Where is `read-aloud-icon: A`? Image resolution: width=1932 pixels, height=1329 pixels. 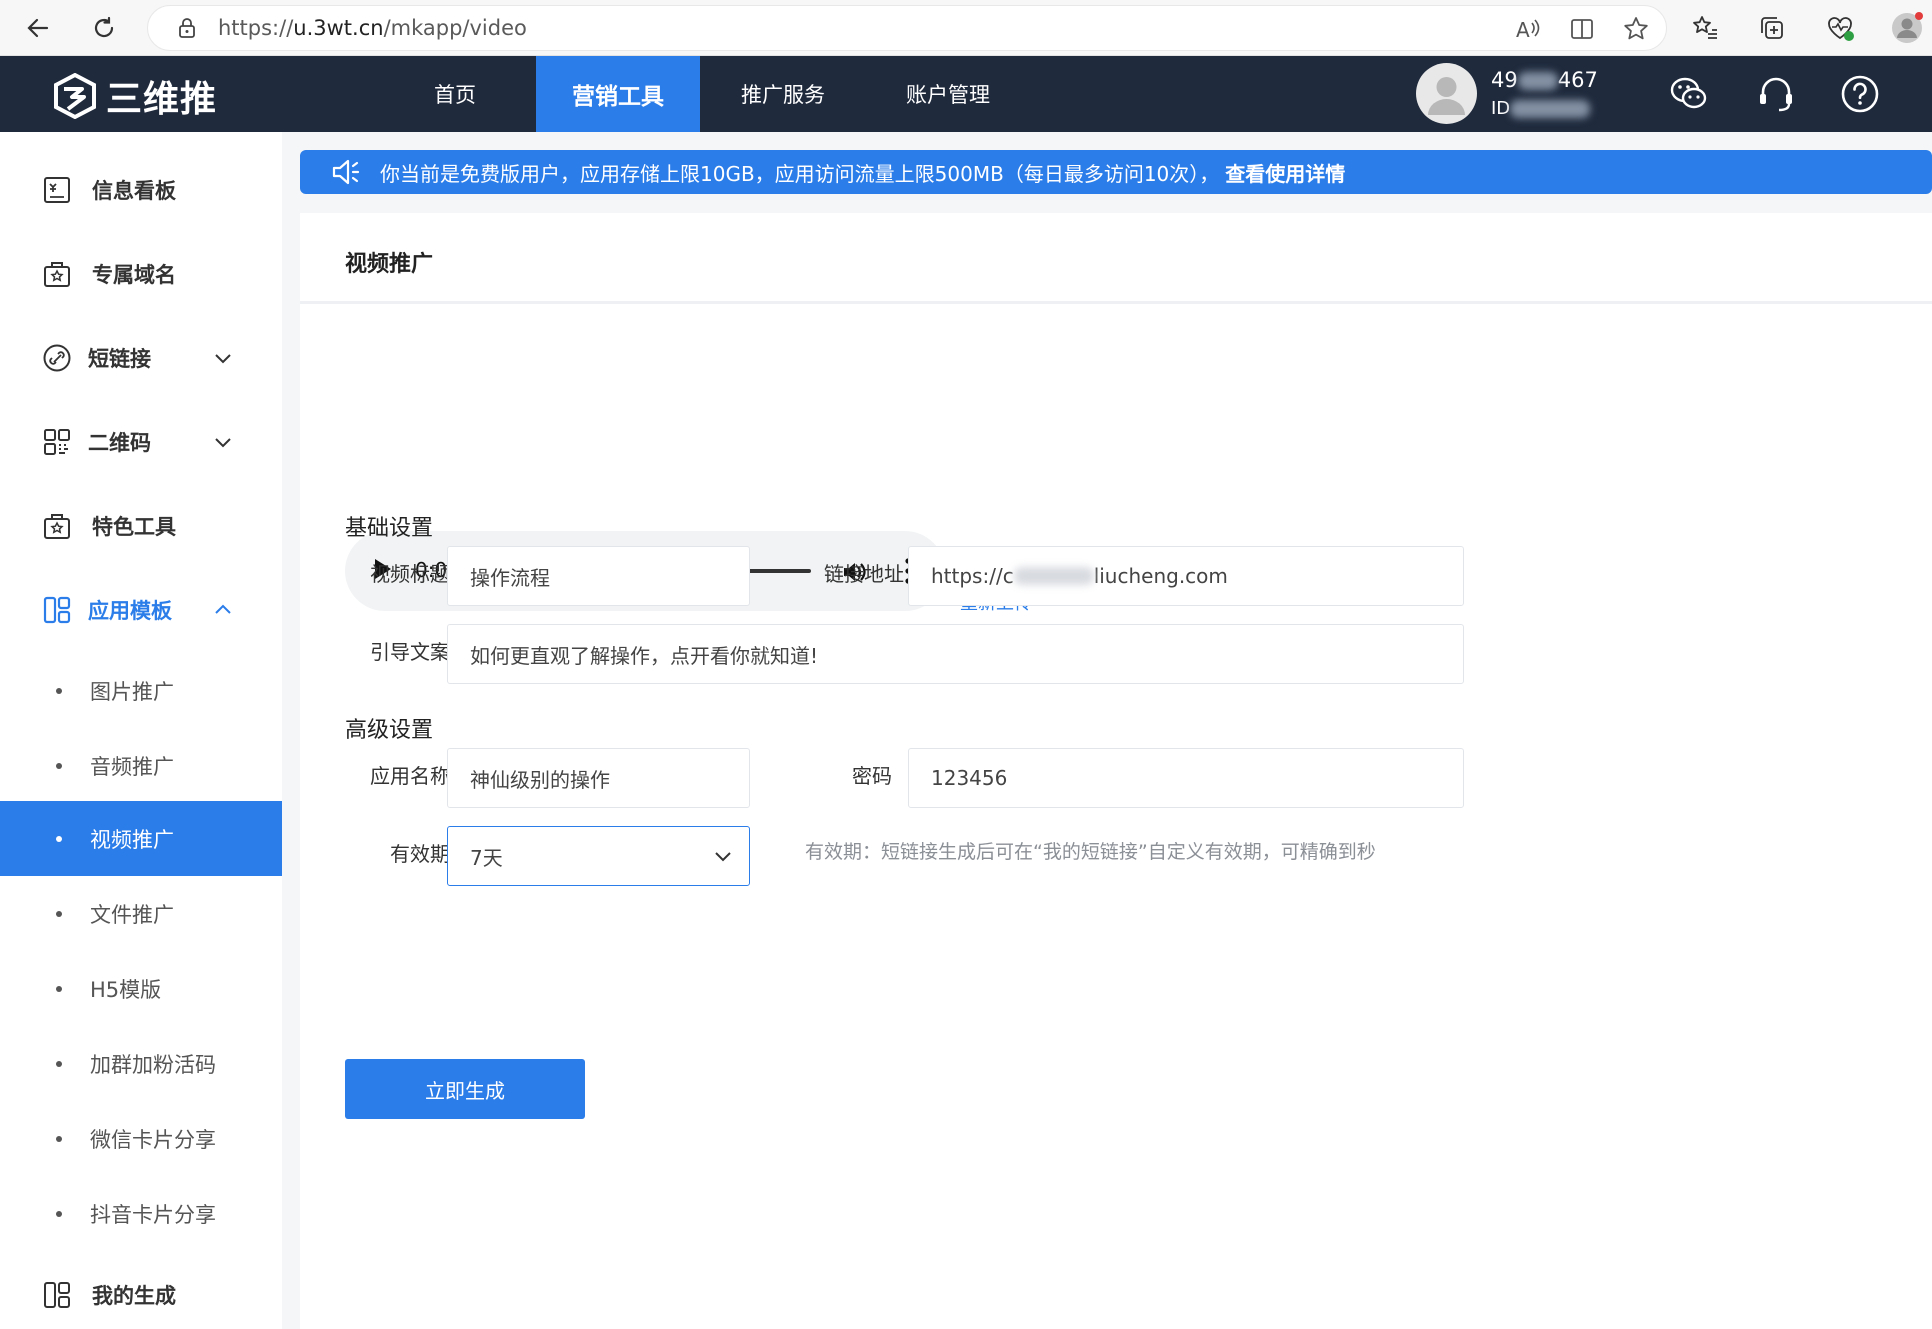 read-aloud-icon: A is located at coordinates (1528, 29).